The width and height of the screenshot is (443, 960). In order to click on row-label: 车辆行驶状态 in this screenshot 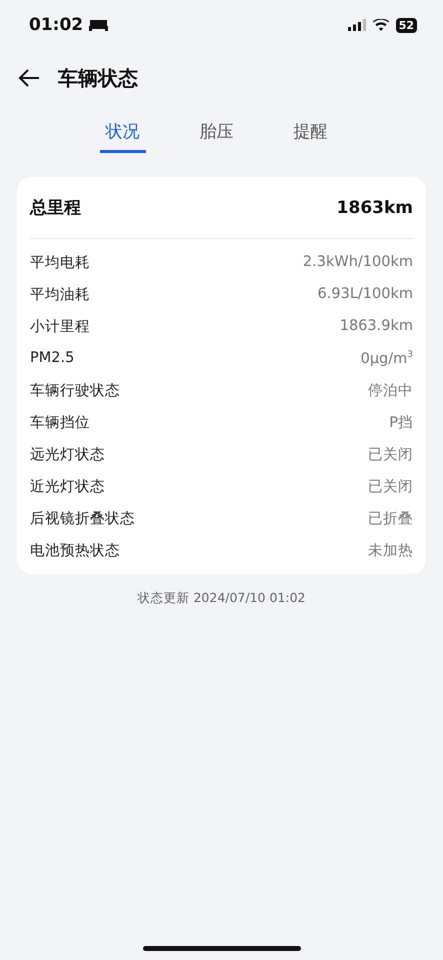, I will do `click(75, 391)`.